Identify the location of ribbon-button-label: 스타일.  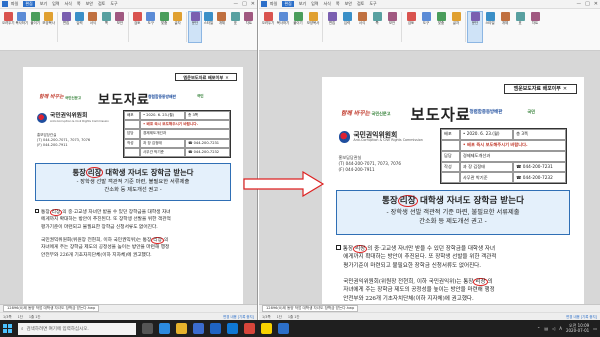
(208, 23).